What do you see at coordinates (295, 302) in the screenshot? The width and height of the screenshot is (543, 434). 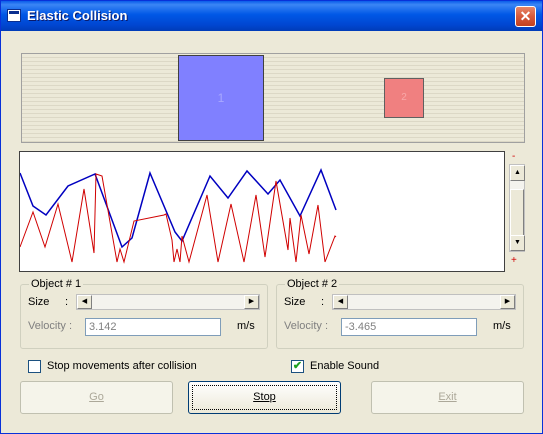 I see `object-2-size-label: Size` at bounding box center [295, 302].